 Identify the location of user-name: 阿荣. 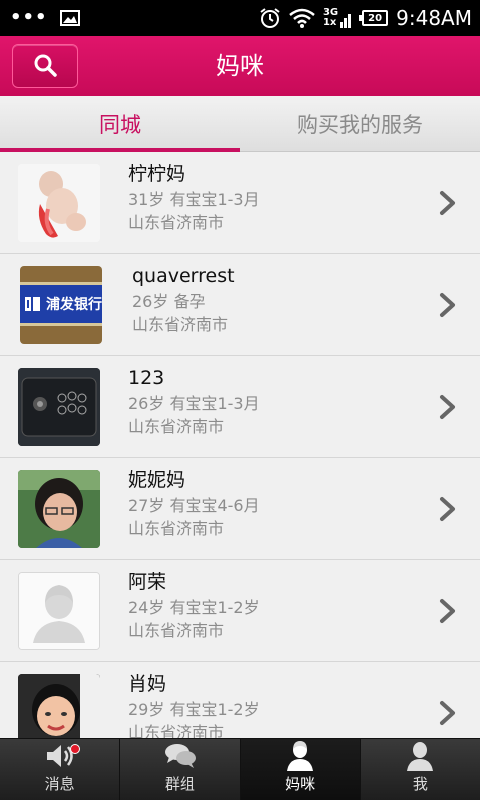
(147, 582).